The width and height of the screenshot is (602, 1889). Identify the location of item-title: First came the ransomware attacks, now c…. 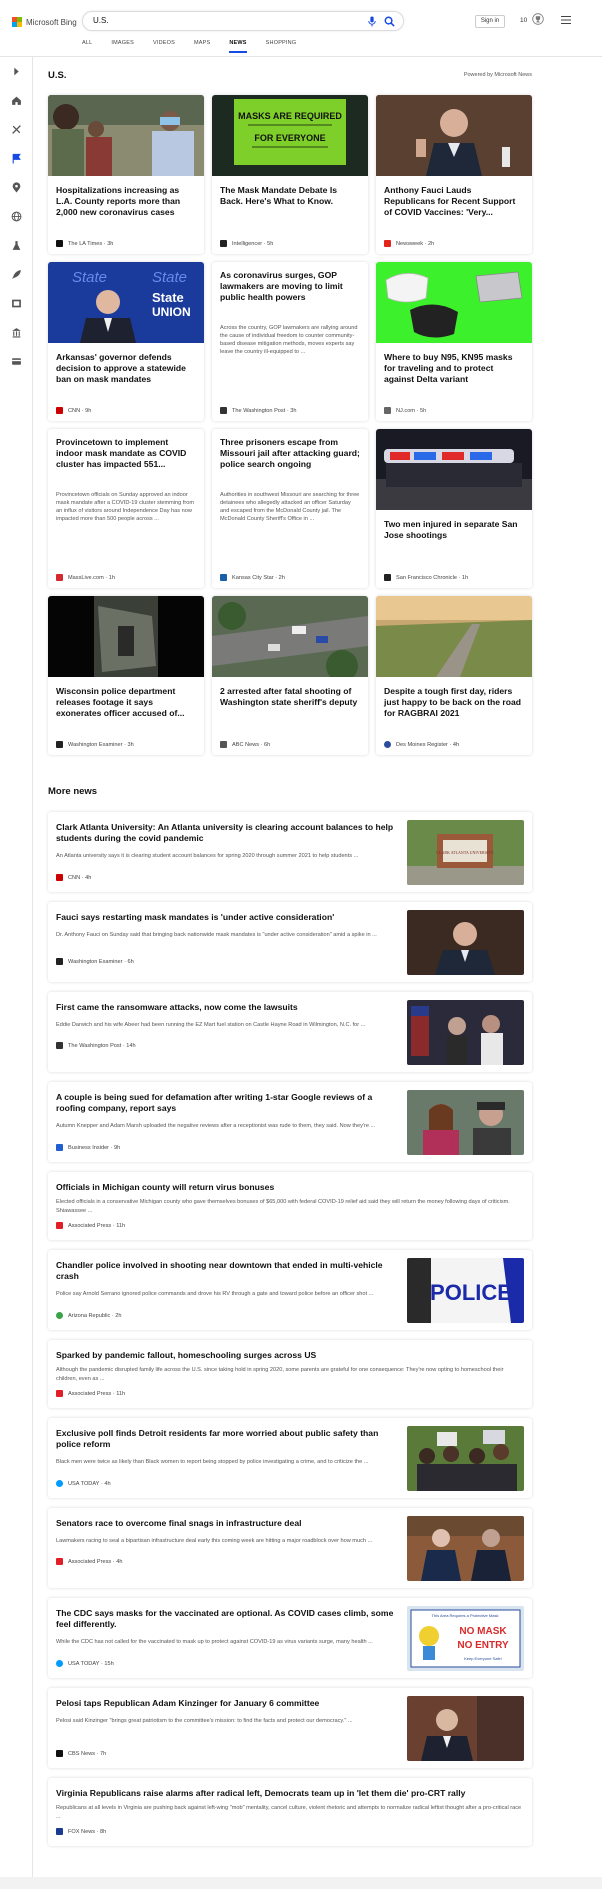
(226, 1007).